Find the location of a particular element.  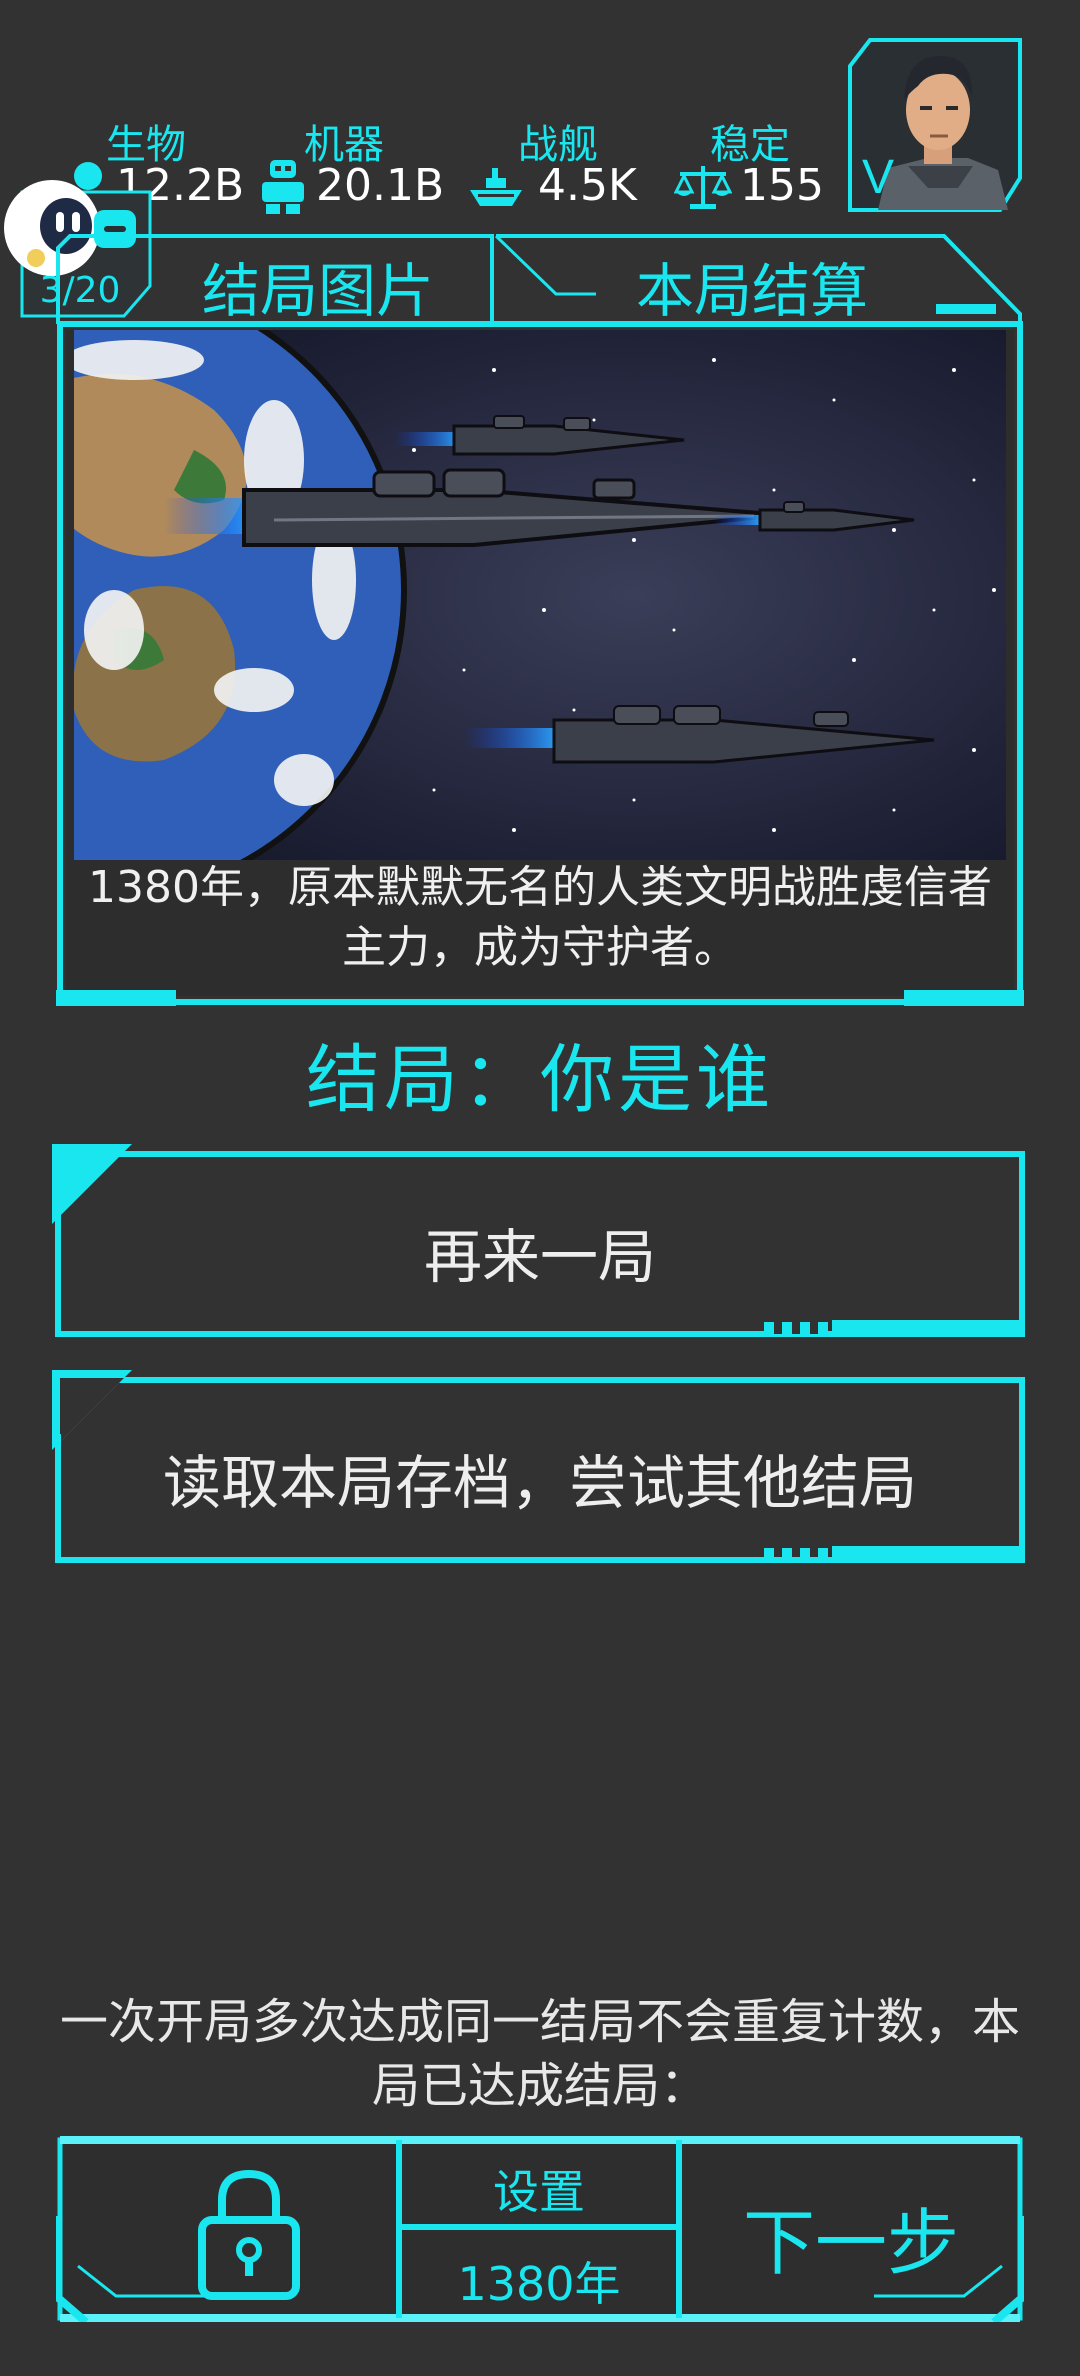

stat-value-machine: 20.1B is located at coordinates (380, 185).